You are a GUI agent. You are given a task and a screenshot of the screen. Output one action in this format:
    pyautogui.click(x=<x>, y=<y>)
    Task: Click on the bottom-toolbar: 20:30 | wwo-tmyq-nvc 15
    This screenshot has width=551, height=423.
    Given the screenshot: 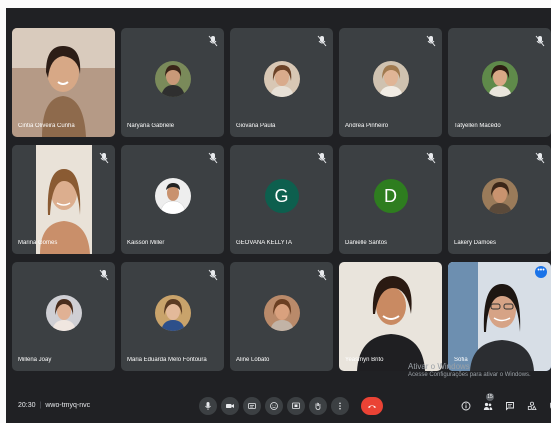 What is the action you would take?
    pyautogui.click(x=278, y=407)
    